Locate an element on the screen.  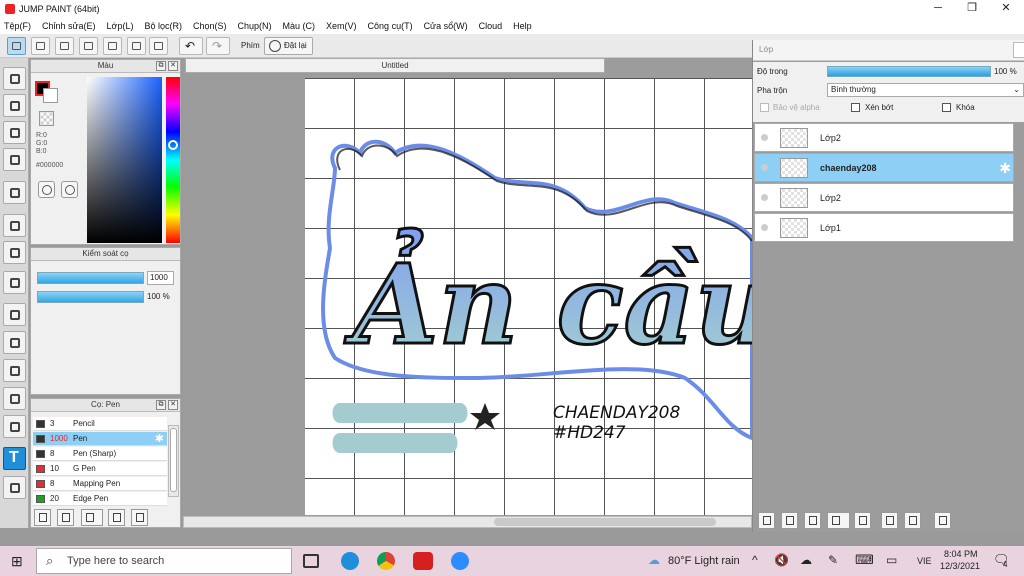
magic-wand-tool-icon is located at coordinates (14, 370).